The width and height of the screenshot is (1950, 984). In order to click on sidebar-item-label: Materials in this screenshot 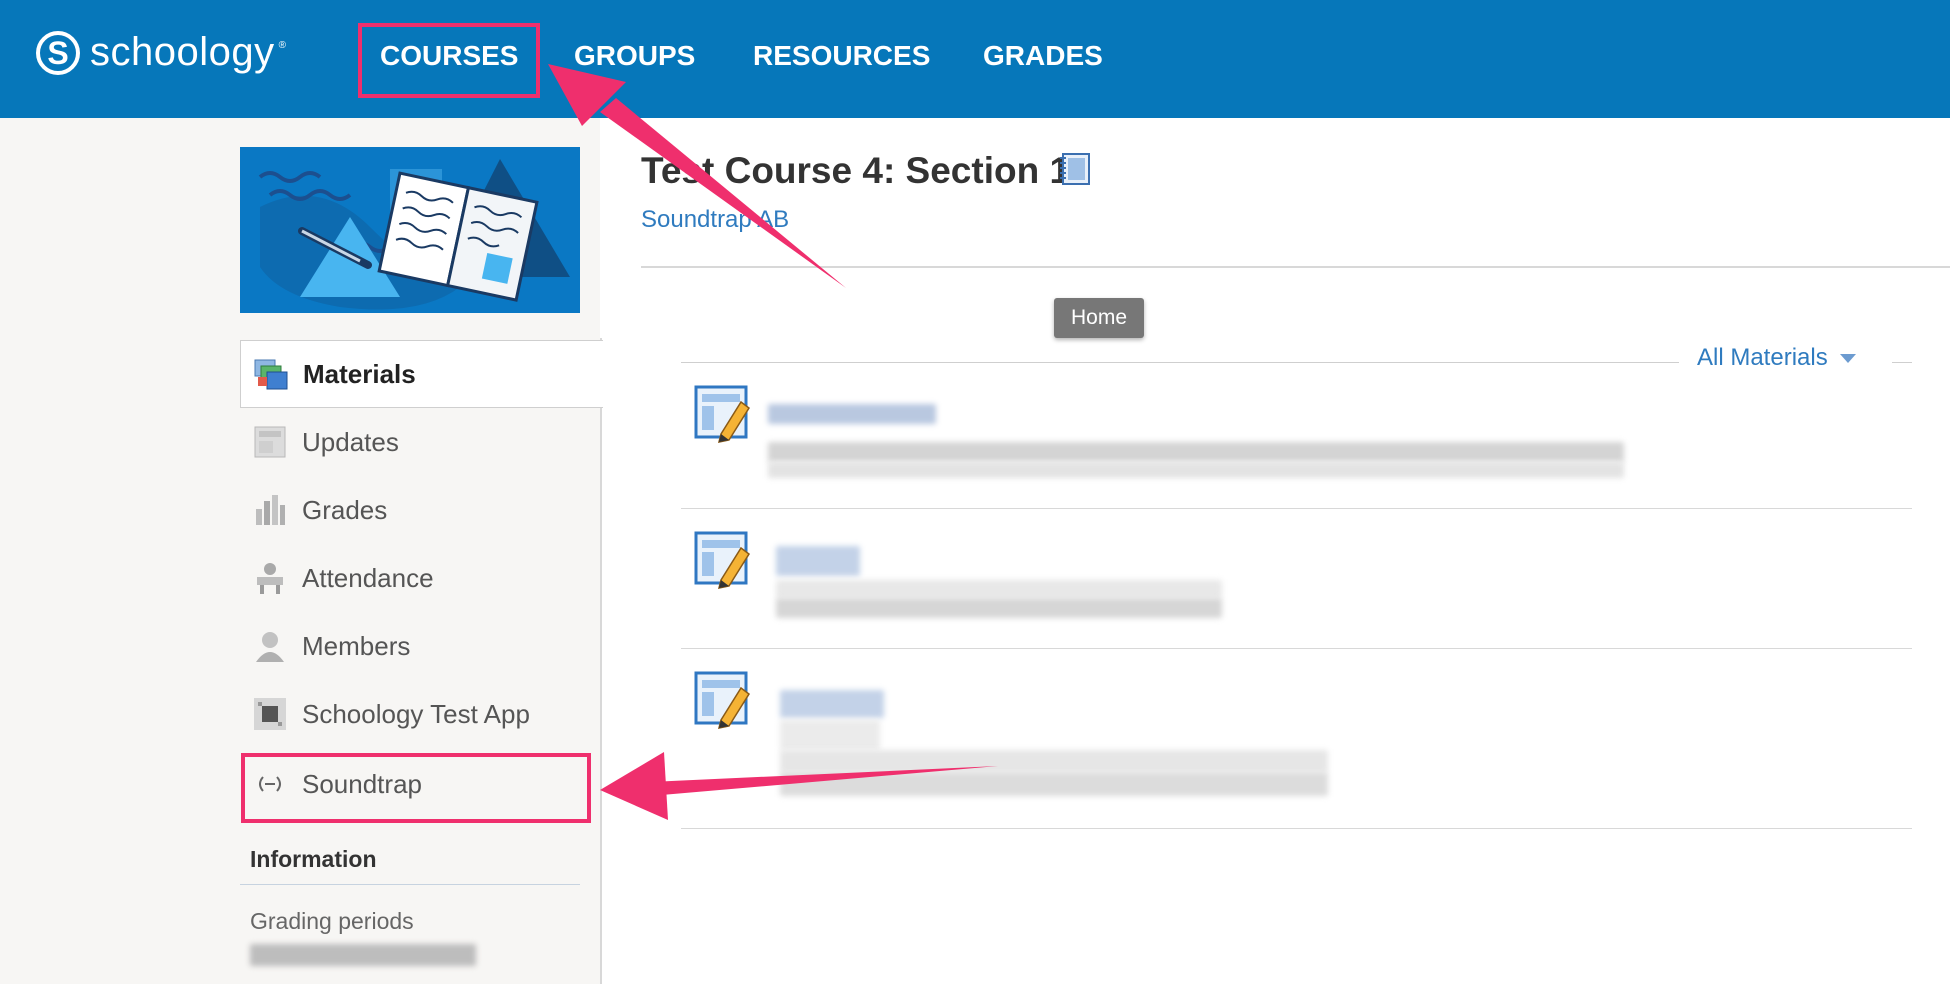, I will do `click(359, 373)`.